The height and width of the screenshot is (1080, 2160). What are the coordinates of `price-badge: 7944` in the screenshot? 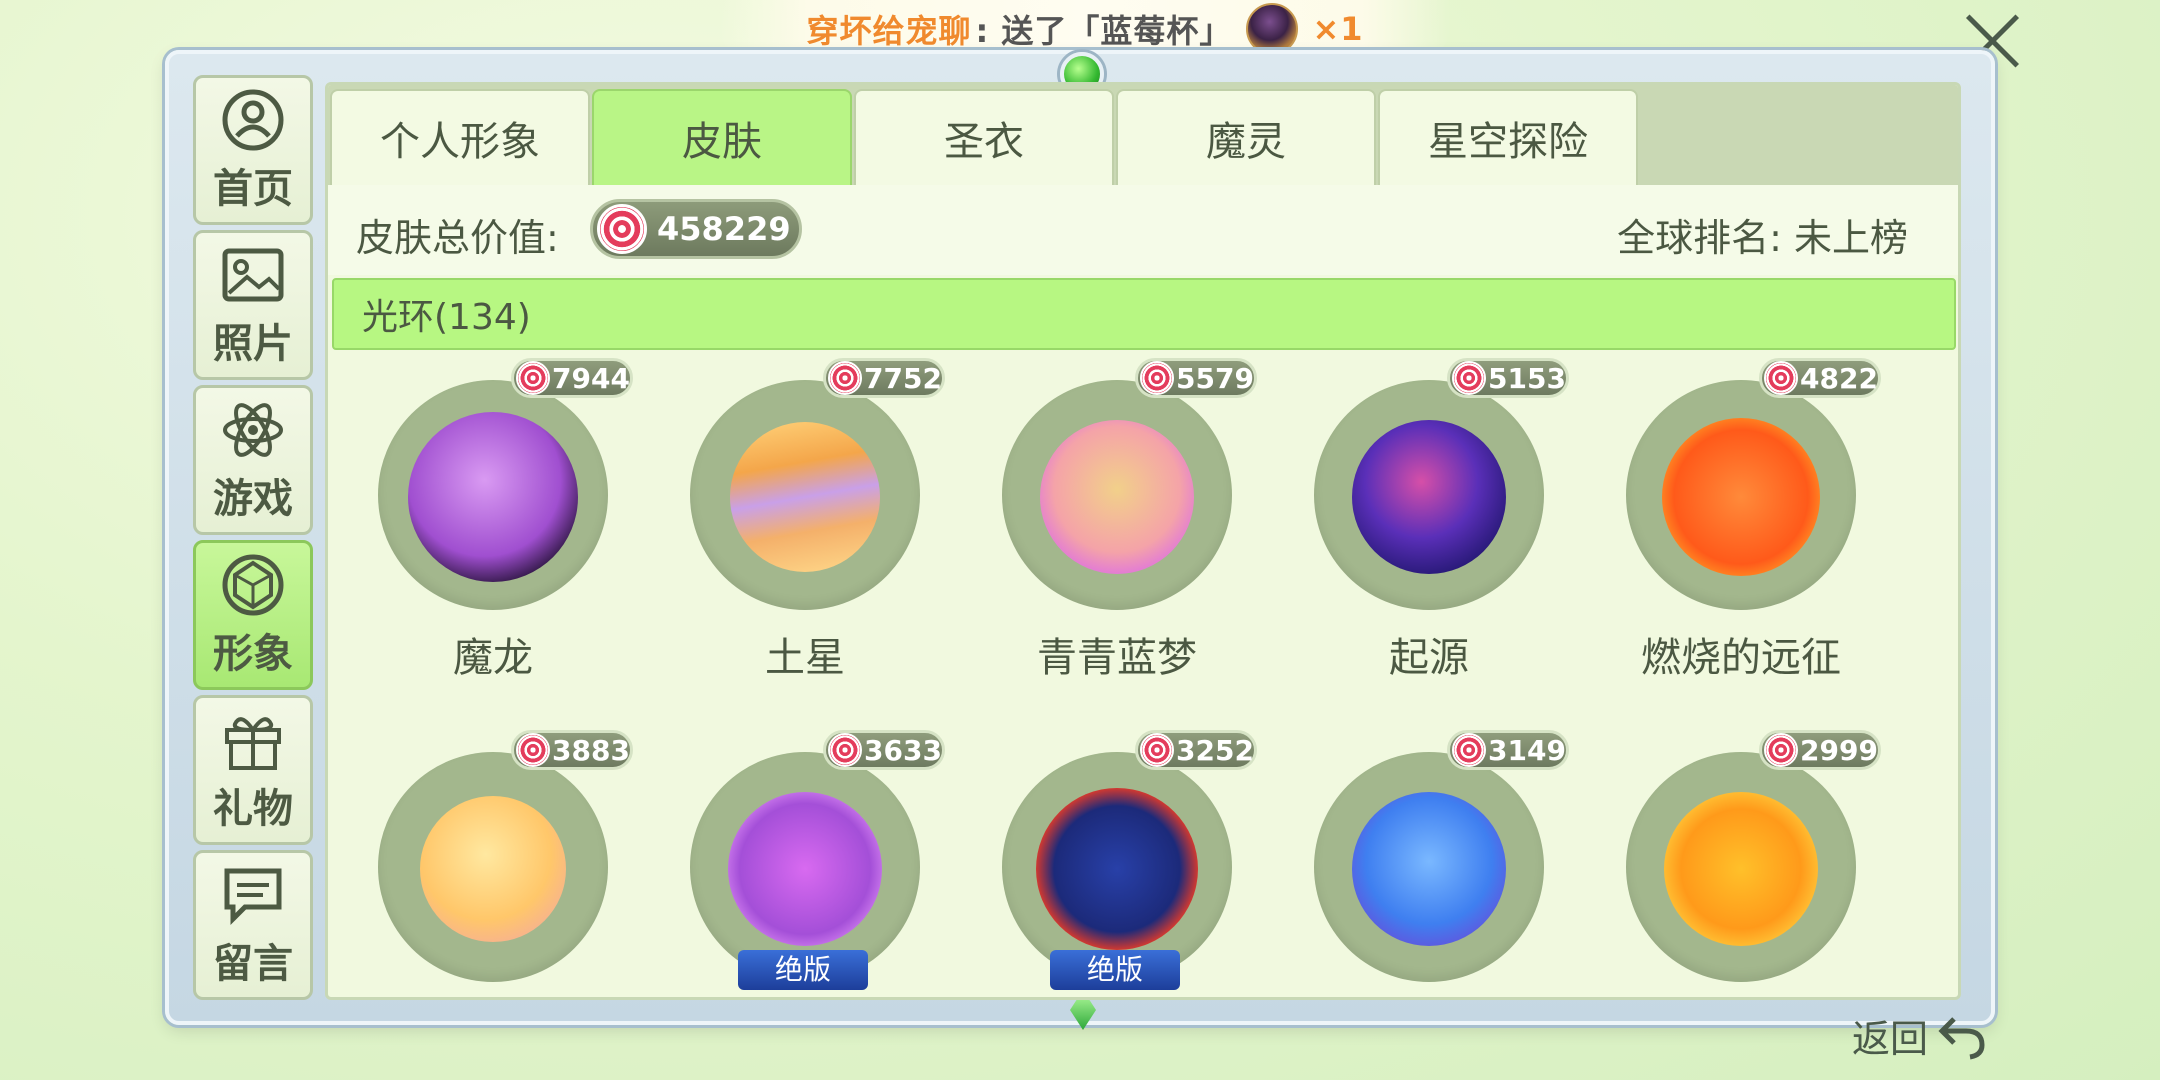 It's located at (572, 378).